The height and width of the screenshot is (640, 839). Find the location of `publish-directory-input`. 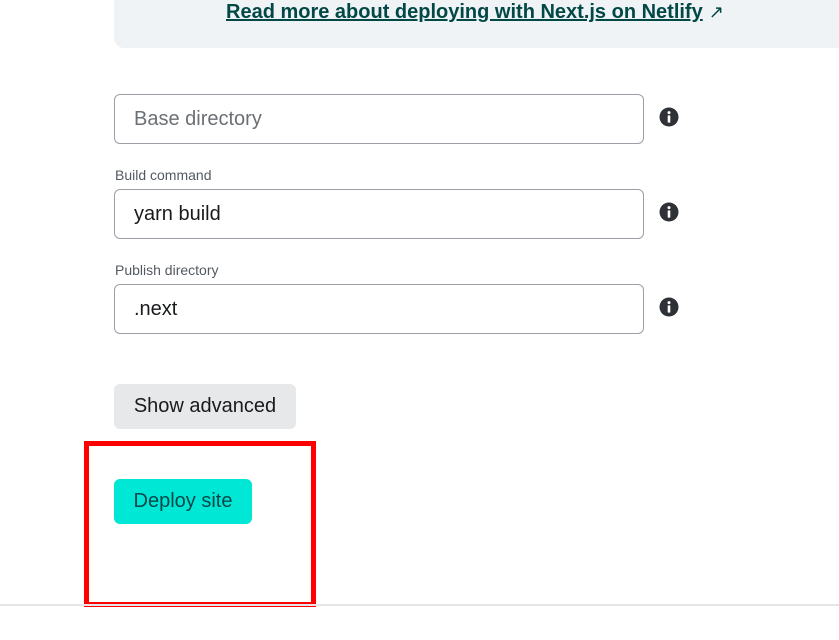

publish-directory-input is located at coordinates (379, 309).